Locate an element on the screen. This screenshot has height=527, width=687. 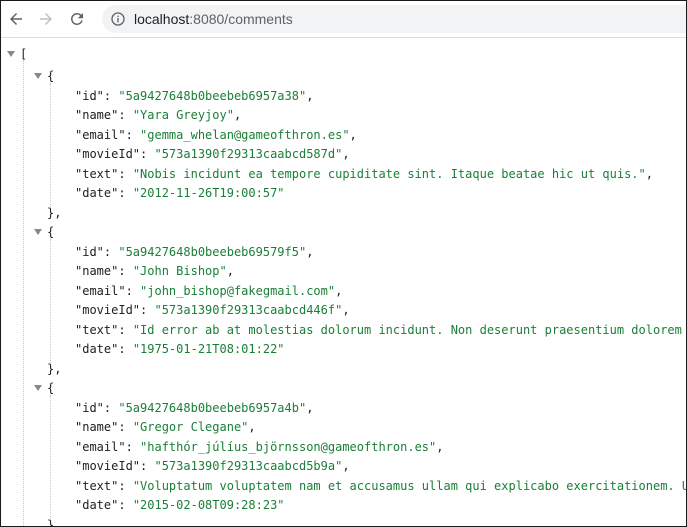
json-field-id: "id": "5a9427648b0beebeb69579f5", is located at coordinates (194, 253).